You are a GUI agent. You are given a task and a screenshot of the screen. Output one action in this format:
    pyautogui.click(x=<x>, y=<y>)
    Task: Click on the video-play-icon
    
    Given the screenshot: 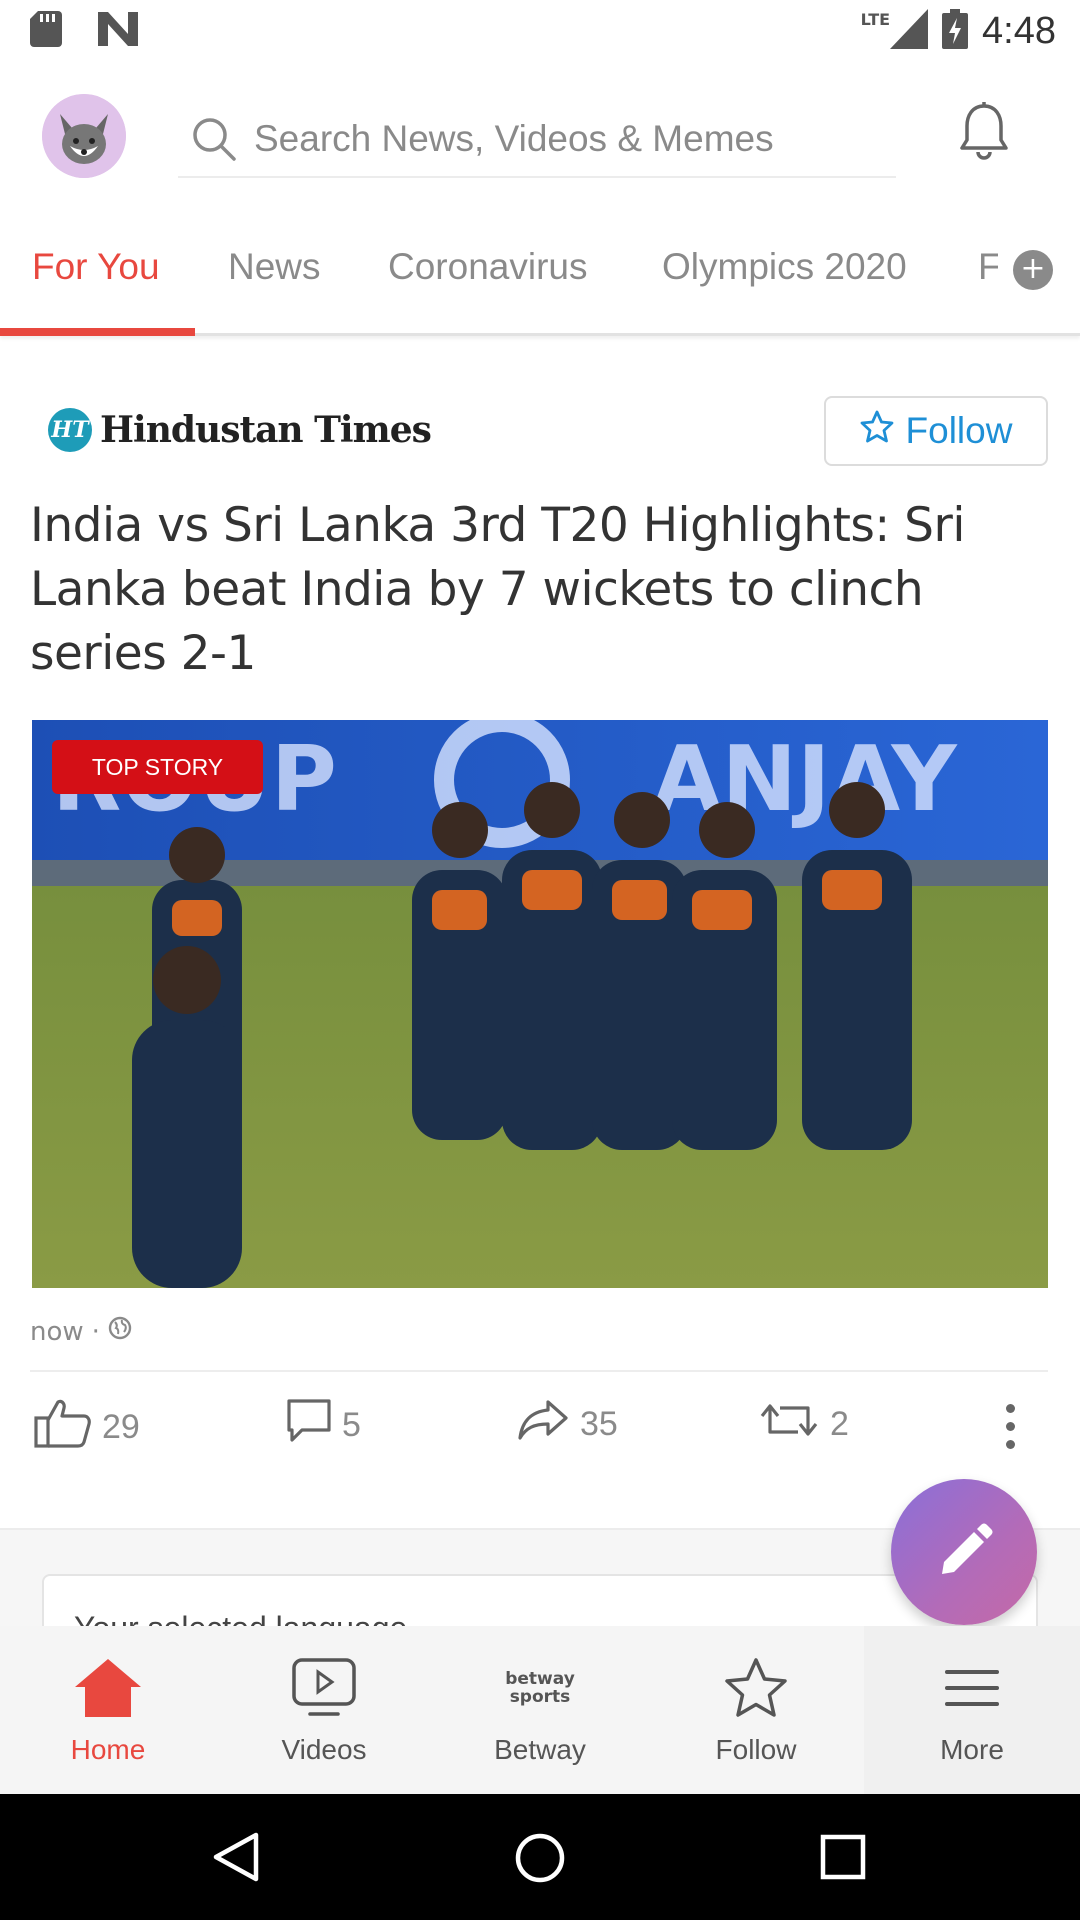 What is the action you would take?
    pyautogui.click(x=324, y=1688)
    